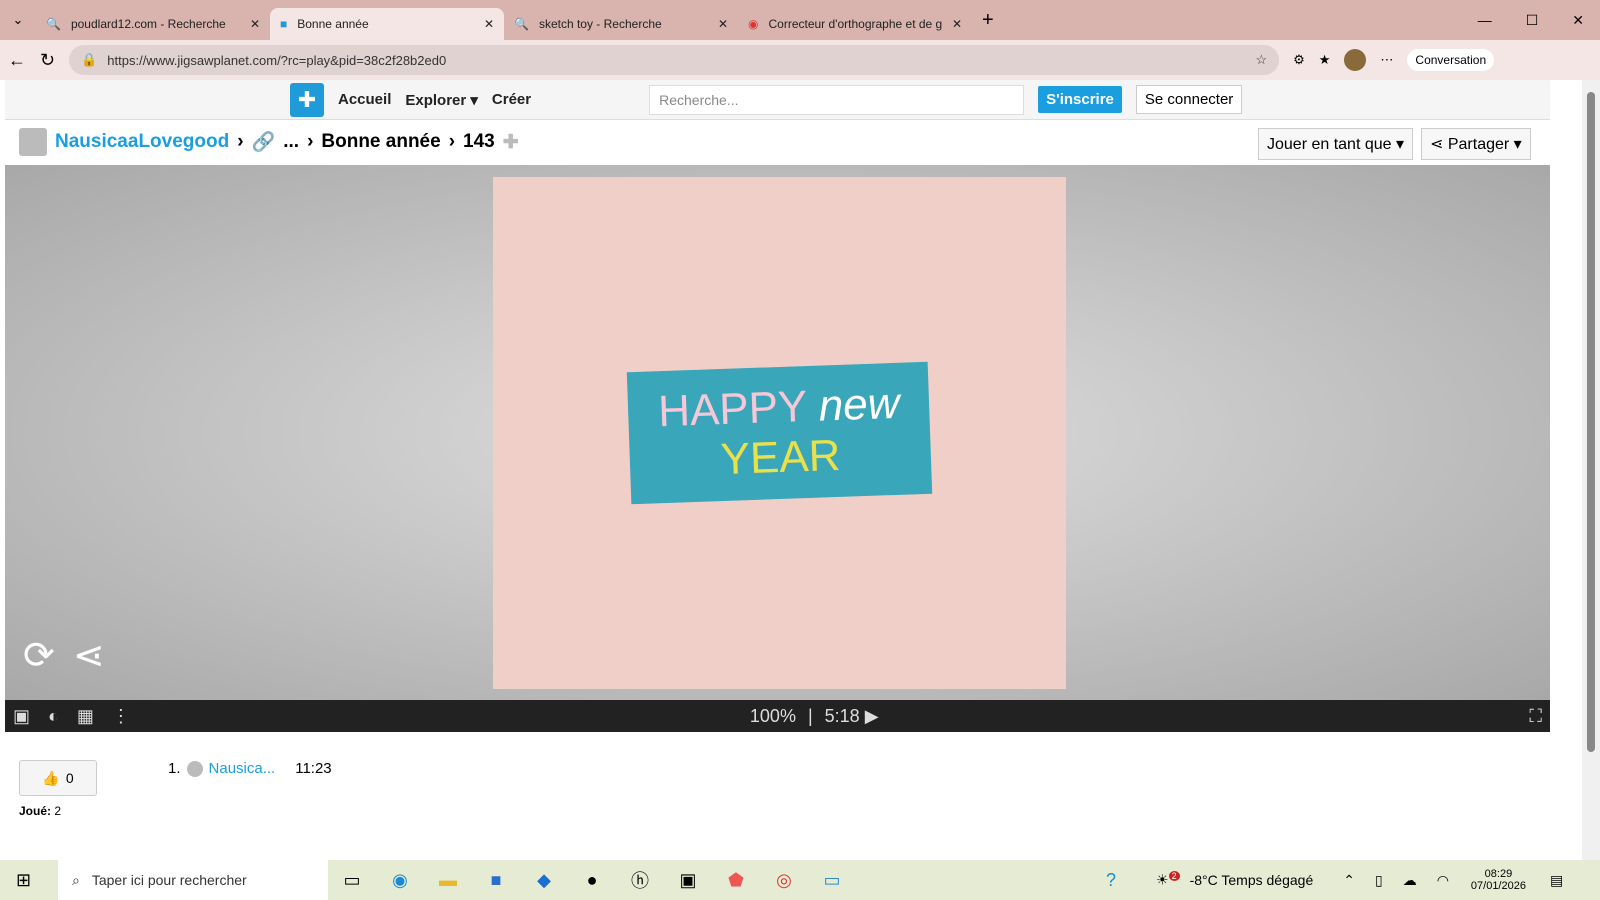  What do you see at coordinates (1336, 144) in the screenshot?
I see `play-as-dropdown: Jouer en tant que ▾` at bounding box center [1336, 144].